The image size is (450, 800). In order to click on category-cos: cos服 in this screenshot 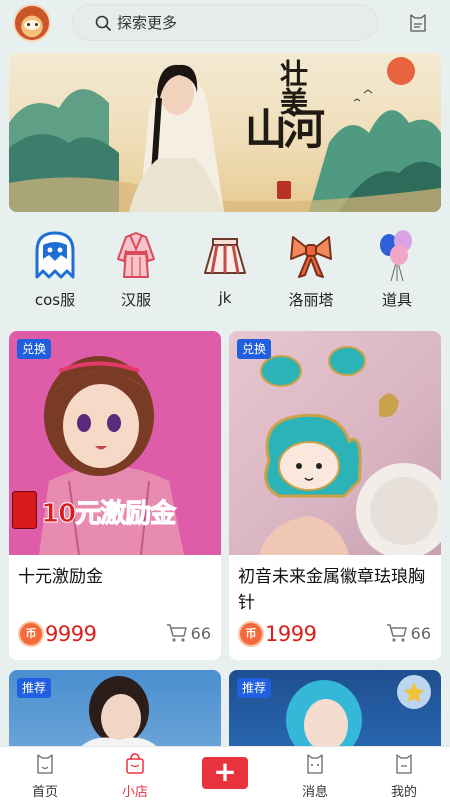, I will do `click(55, 270)`.